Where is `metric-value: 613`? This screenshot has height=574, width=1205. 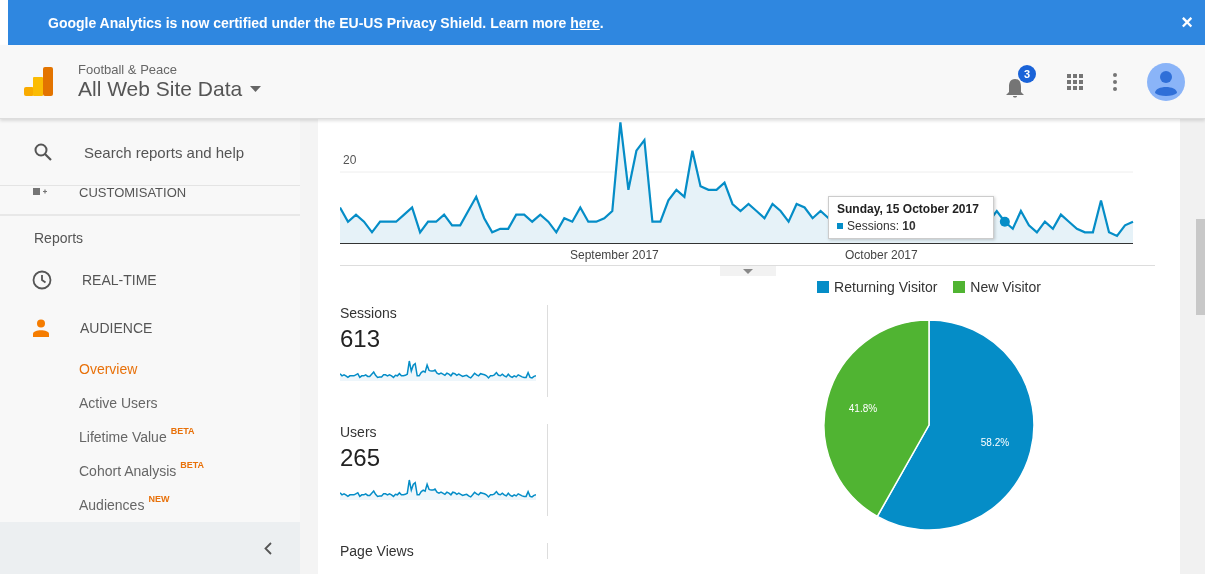 metric-value: 613 is located at coordinates (361, 339).